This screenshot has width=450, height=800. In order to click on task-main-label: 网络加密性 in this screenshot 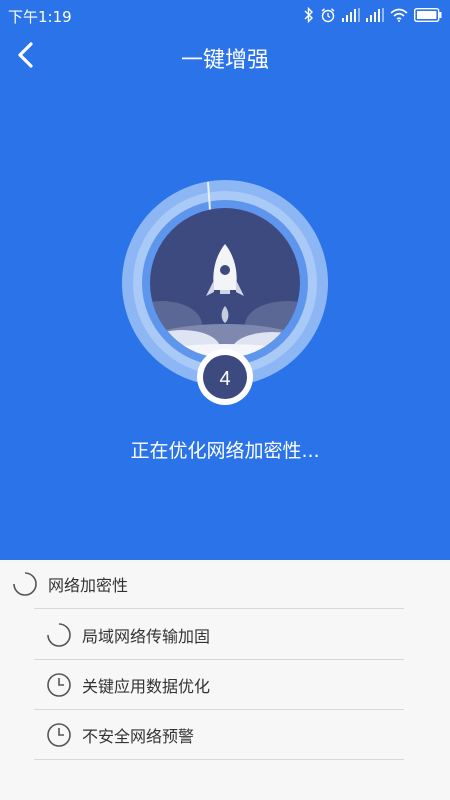, I will do `click(88, 585)`.